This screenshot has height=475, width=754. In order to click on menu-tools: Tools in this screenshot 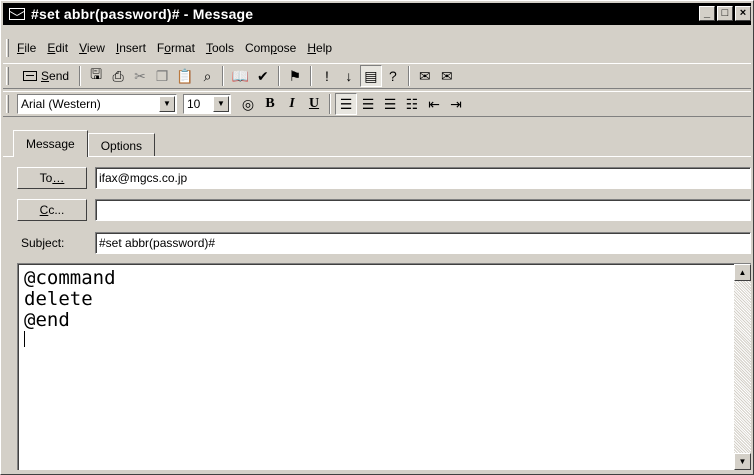, I will do `click(220, 48)`.